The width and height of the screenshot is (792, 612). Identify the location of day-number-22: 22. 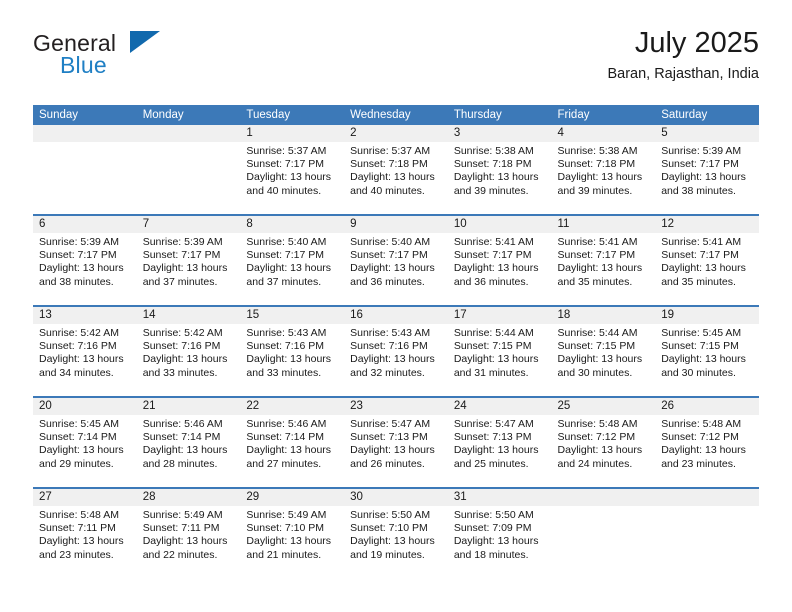
(292, 406).